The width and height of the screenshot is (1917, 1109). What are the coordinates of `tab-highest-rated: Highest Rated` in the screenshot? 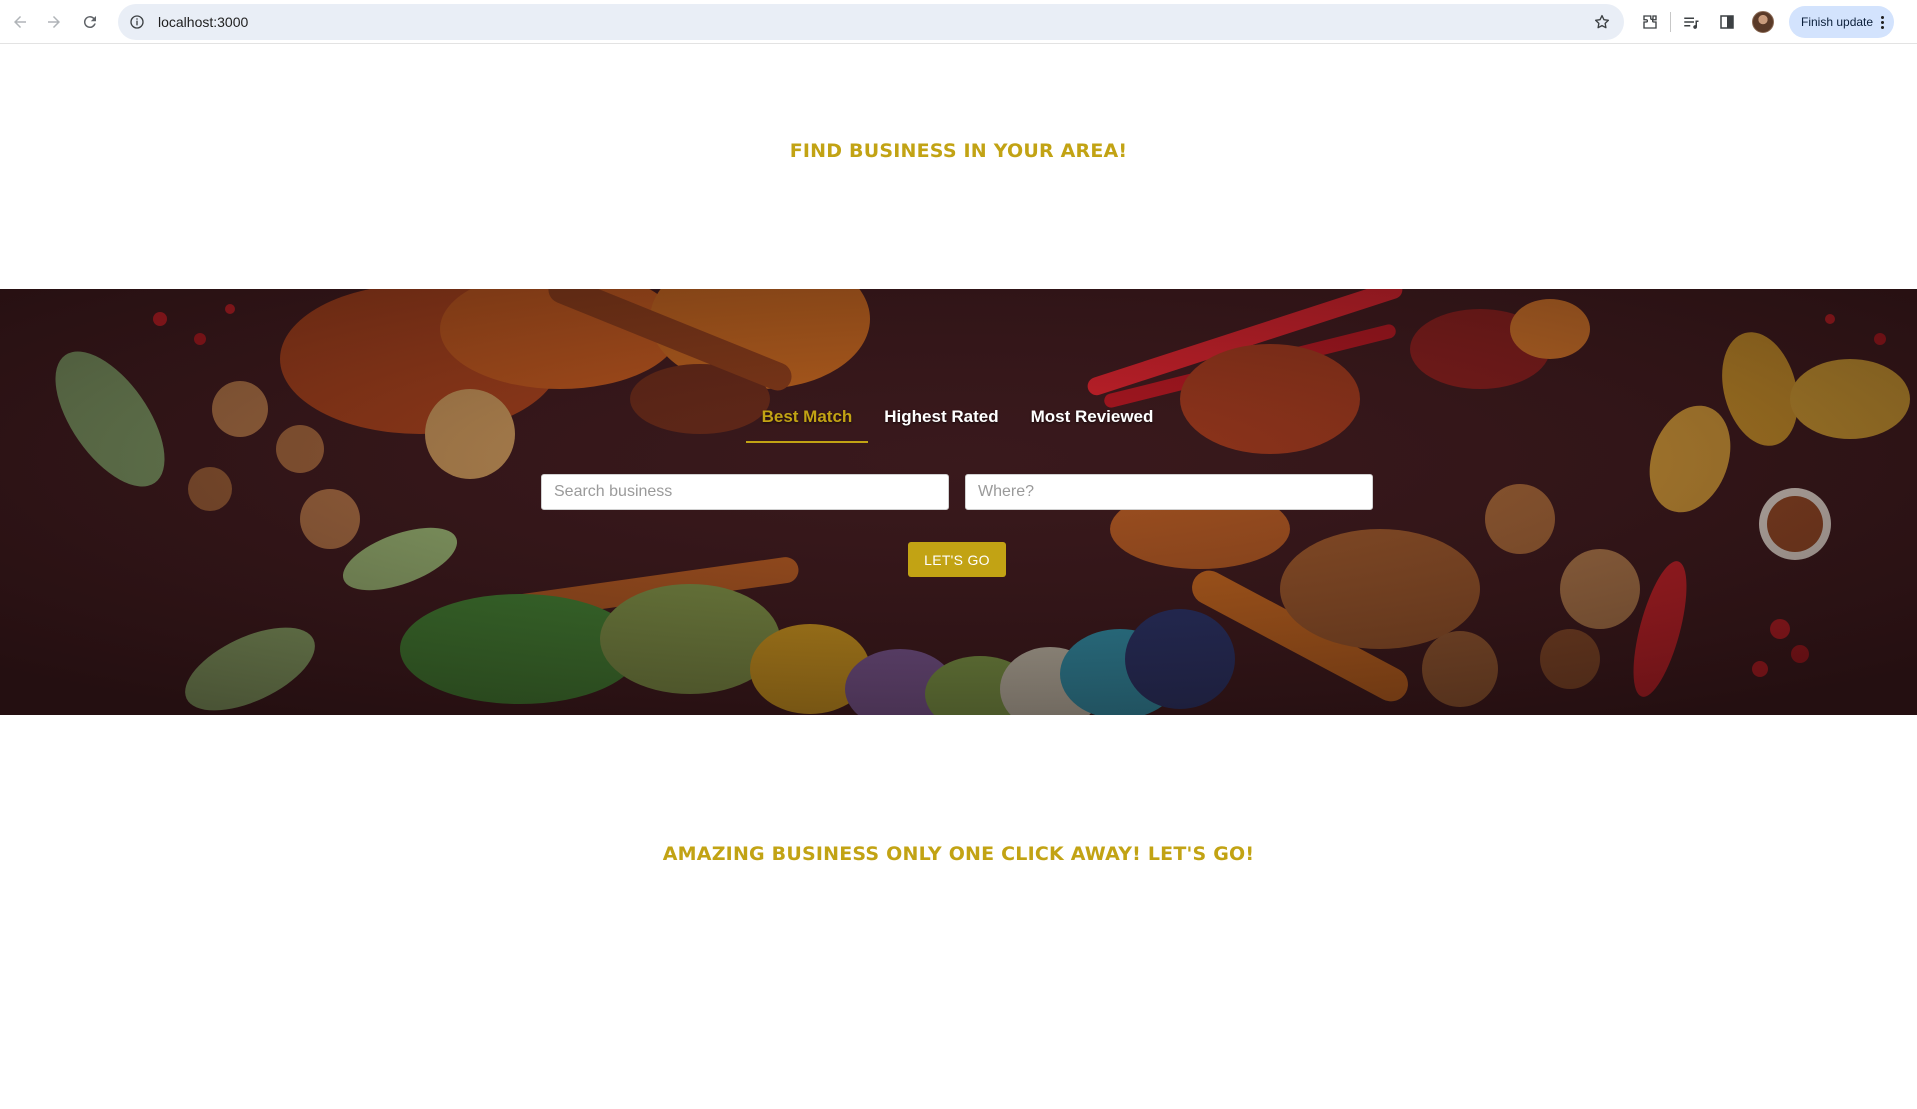 It's located at (941, 425).